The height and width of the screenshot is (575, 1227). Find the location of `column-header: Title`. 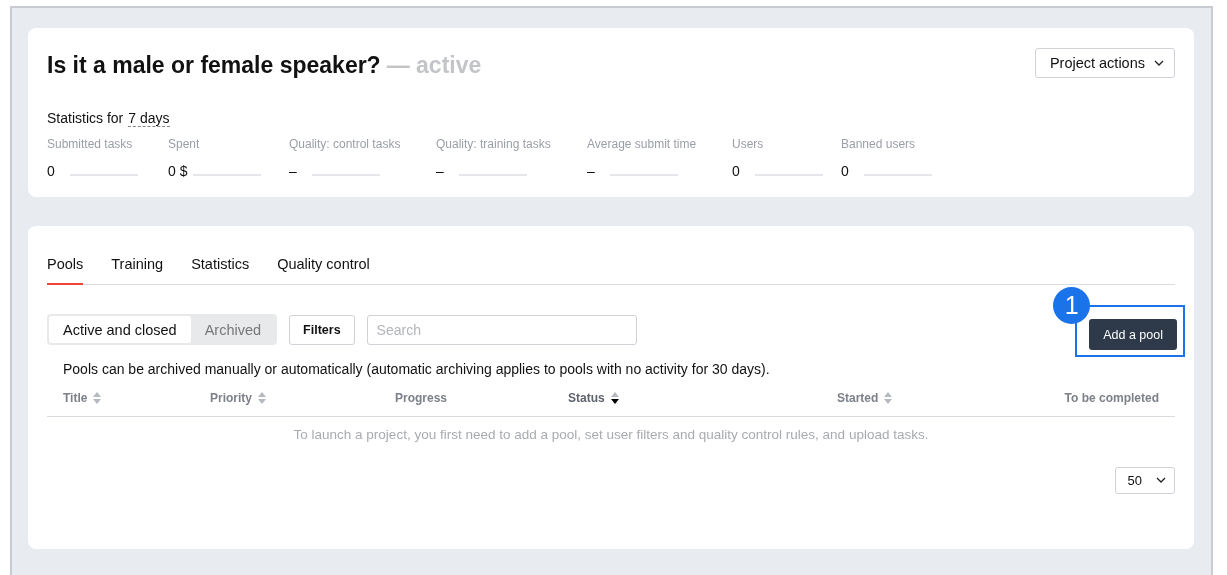

column-header: Title is located at coordinates (75, 398).